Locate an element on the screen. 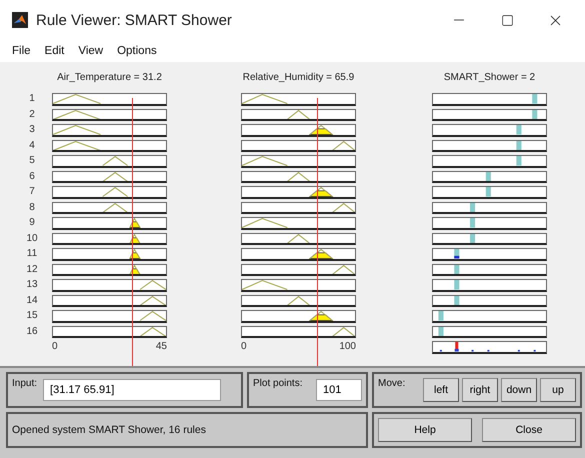 This screenshot has width=585, height=458. move-button: left is located at coordinates (441, 390).